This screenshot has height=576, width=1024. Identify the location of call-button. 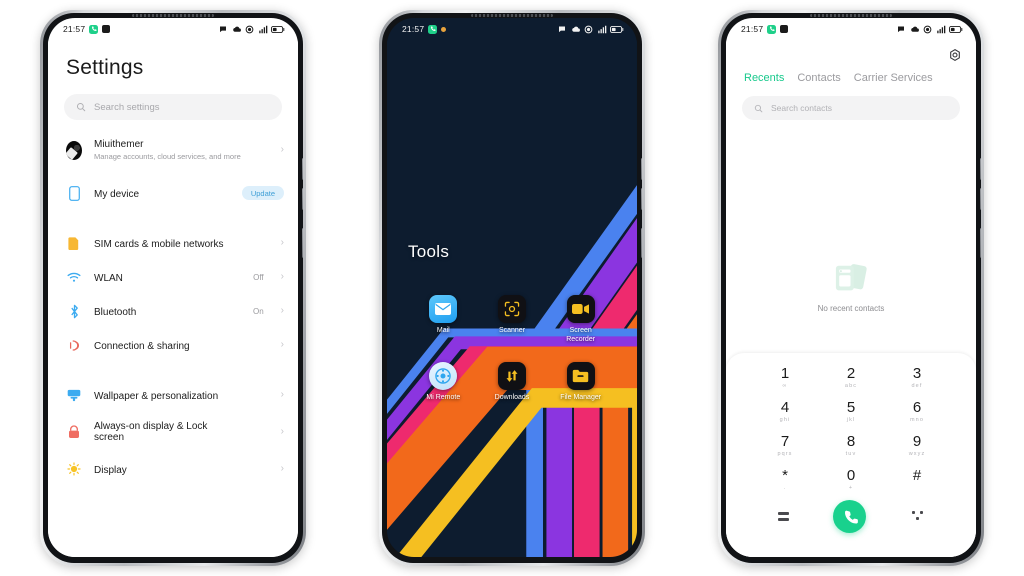
(850, 516).